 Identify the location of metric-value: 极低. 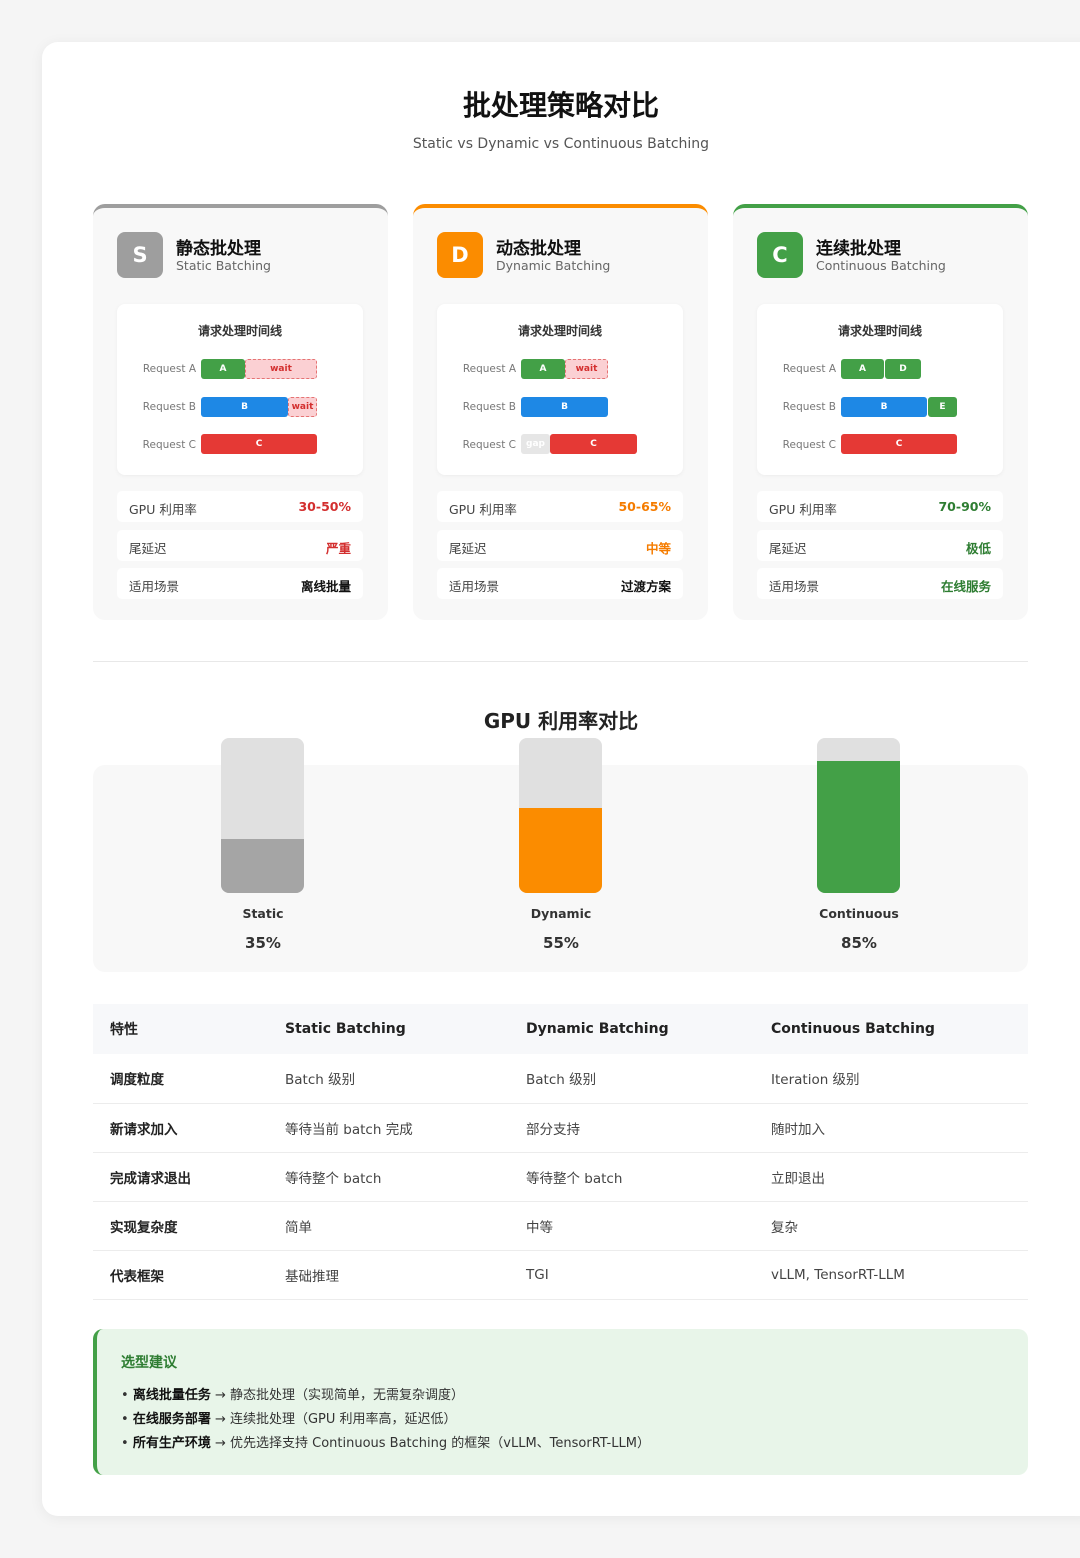
(978, 548).